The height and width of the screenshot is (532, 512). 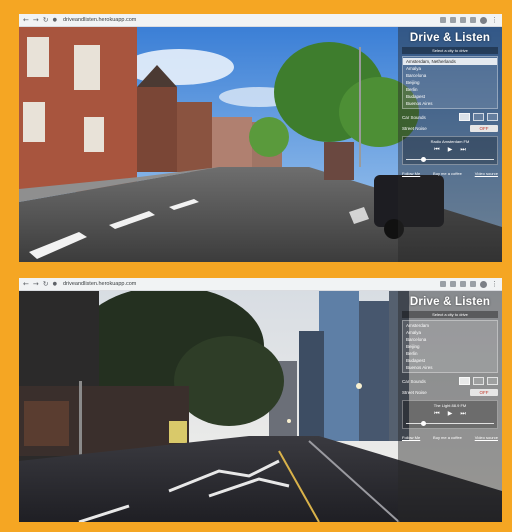 What do you see at coordinates (450, 325) in the screenshot?
I see `city-item: Amsterdam` at bounding box center [450, 325].